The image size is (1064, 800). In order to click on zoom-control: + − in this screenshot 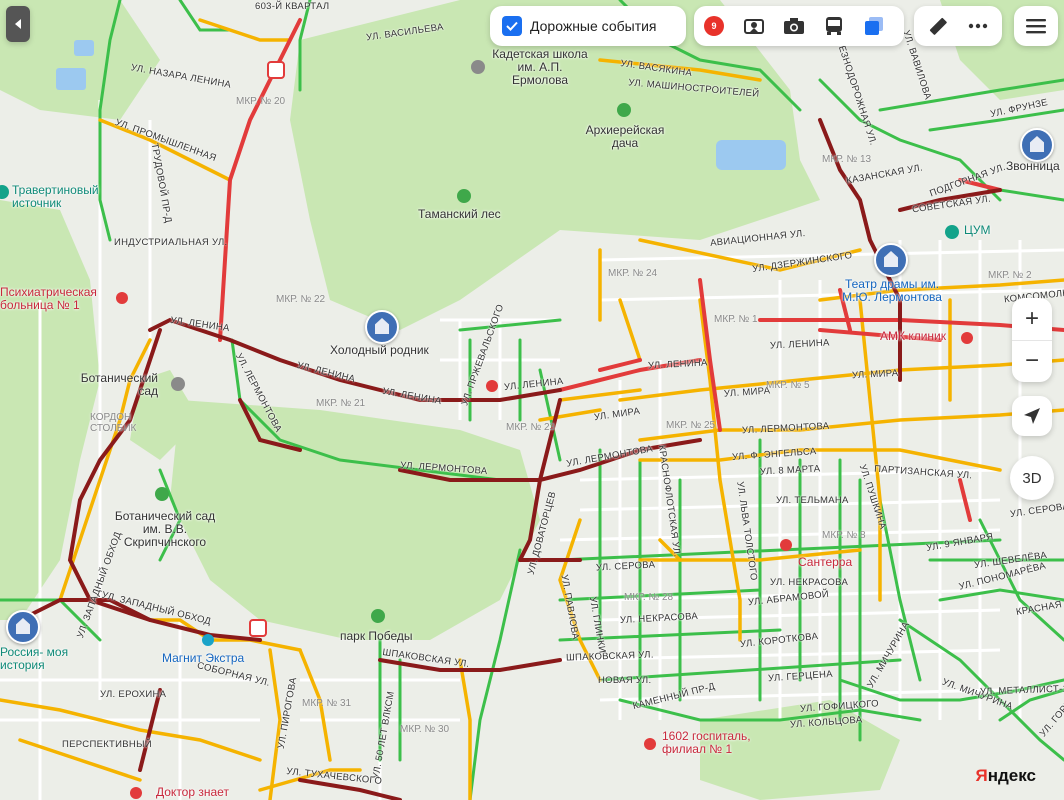, I will do `click(1032, 340)`.